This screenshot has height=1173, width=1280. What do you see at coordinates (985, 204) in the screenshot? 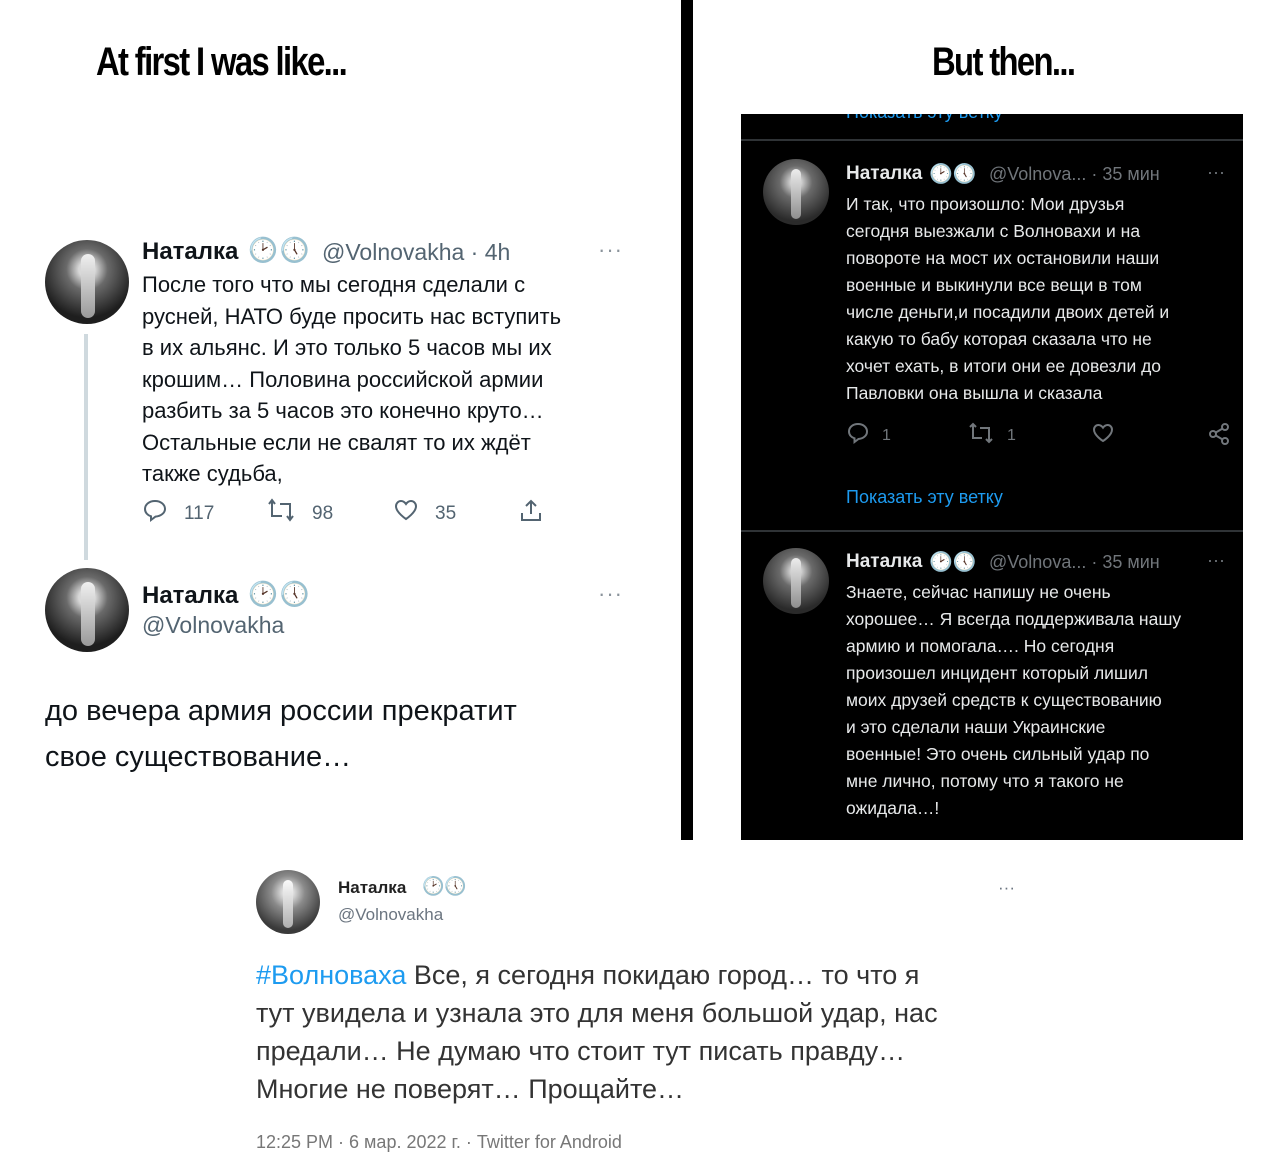
I see `tweet-text-line: И так, что произошло: Мои друзья` at bounding box center [985, 204].